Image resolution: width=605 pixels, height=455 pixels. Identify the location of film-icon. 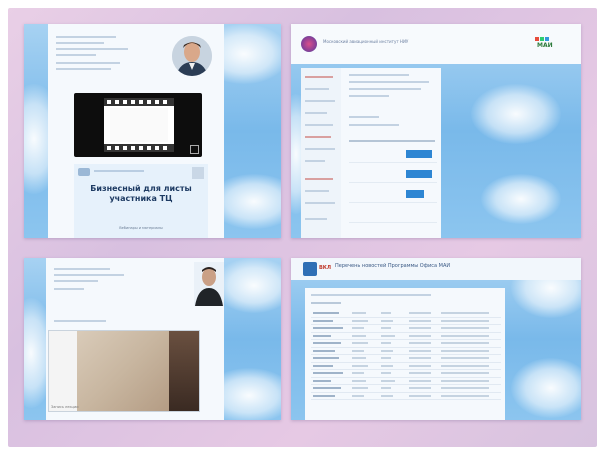
(139, 125).